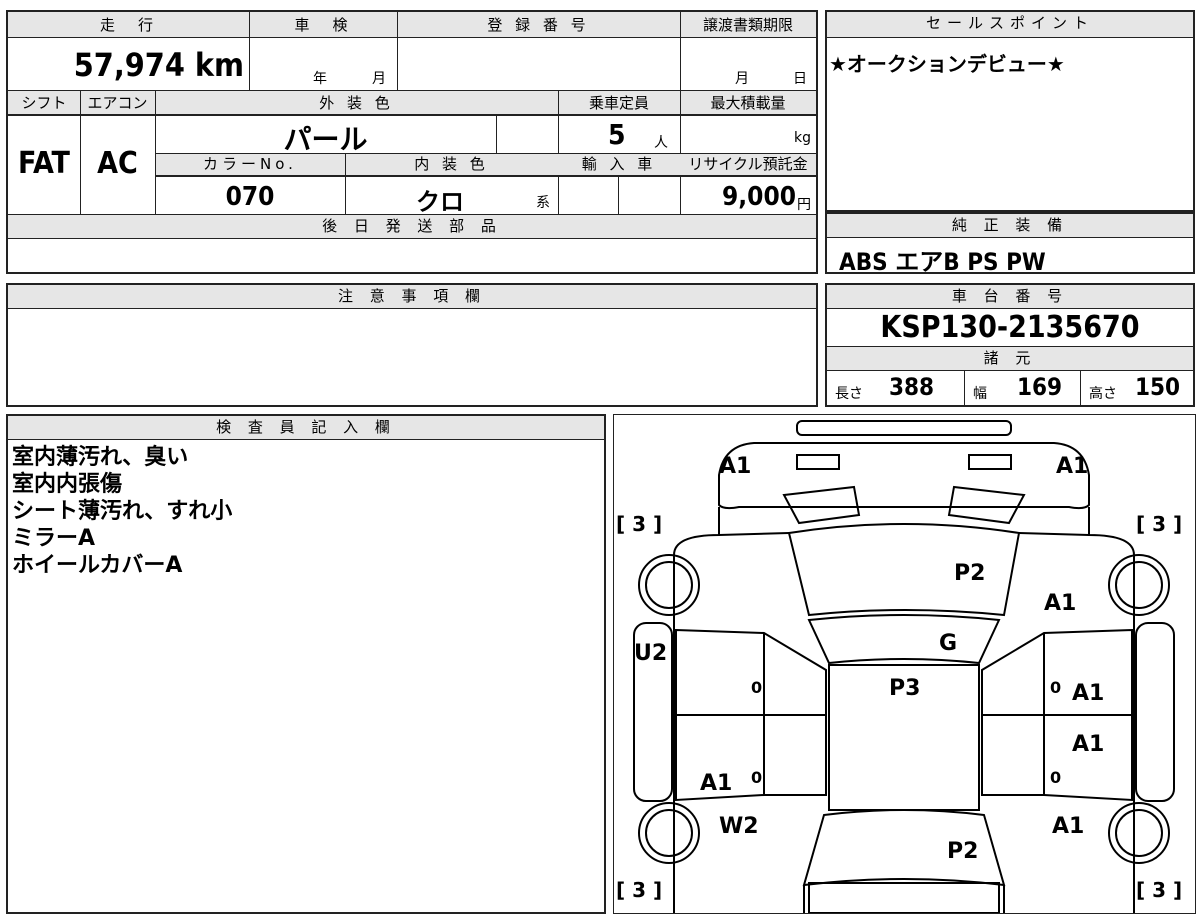 The height and width of the screenshot is (914, 1200). What do you see at coordinates (44, 163) in the screenshot?
I see `shift-value: FAT` at bounding box center [44, 163].